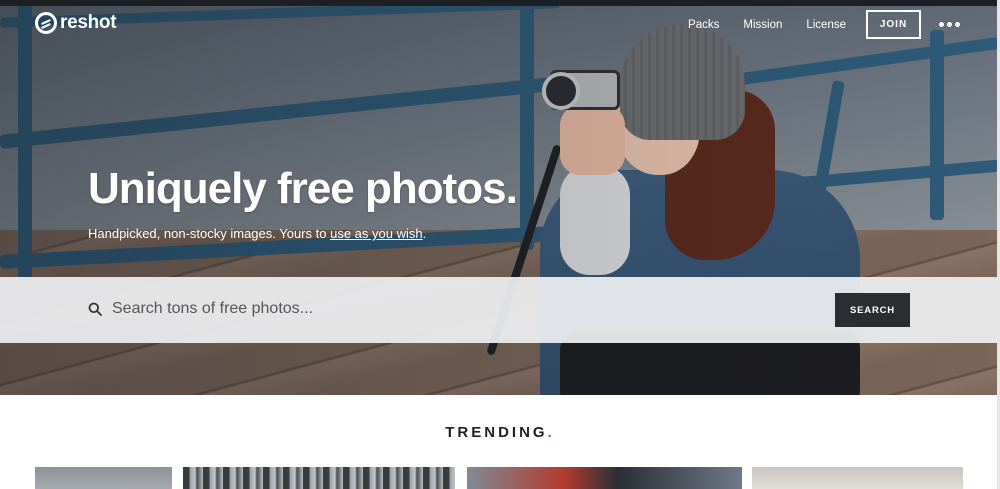 This screenshot has width=1000, height=489. What do you see at coordinates (893, 24) in the screenshot?
I see `join-button: JOIN` at bounding box center [893, 24].